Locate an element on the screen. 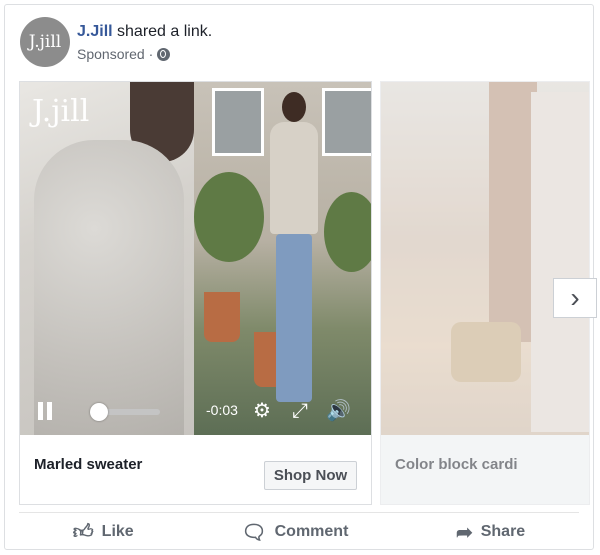 The height and width of the screenshot is (555, 600). progress-knob is located at coordinates (99, 412).